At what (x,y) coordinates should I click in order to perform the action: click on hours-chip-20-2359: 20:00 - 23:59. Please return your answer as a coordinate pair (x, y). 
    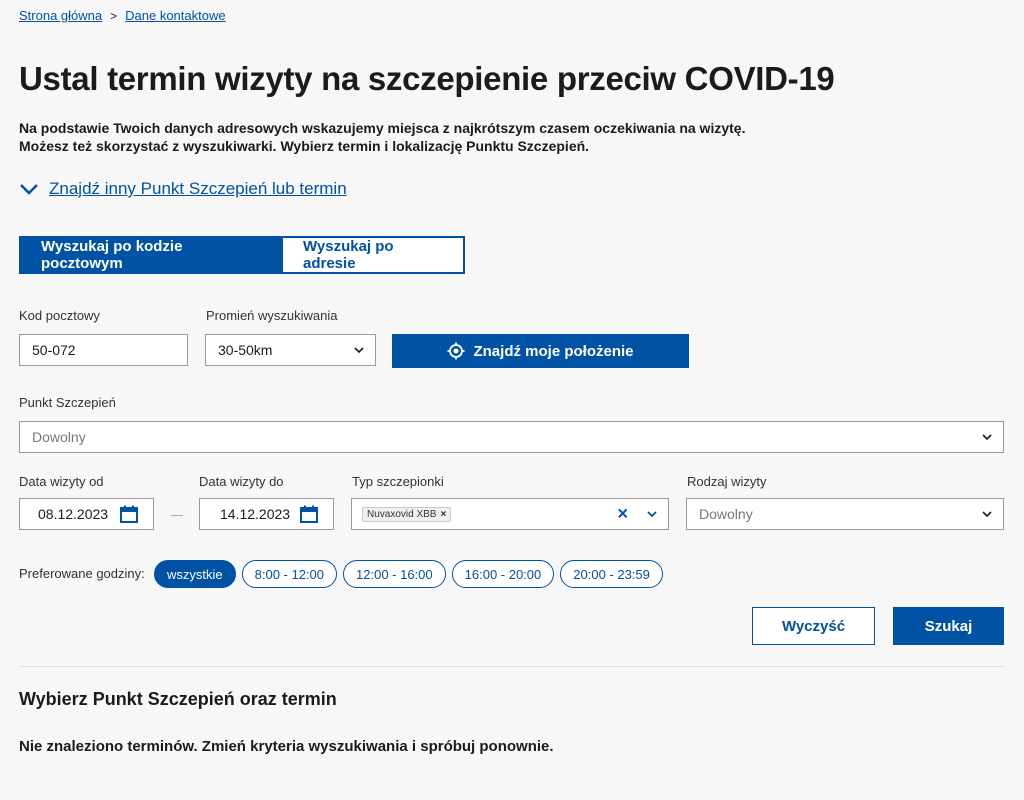
    Looking at the image, I should click on (611, 574).